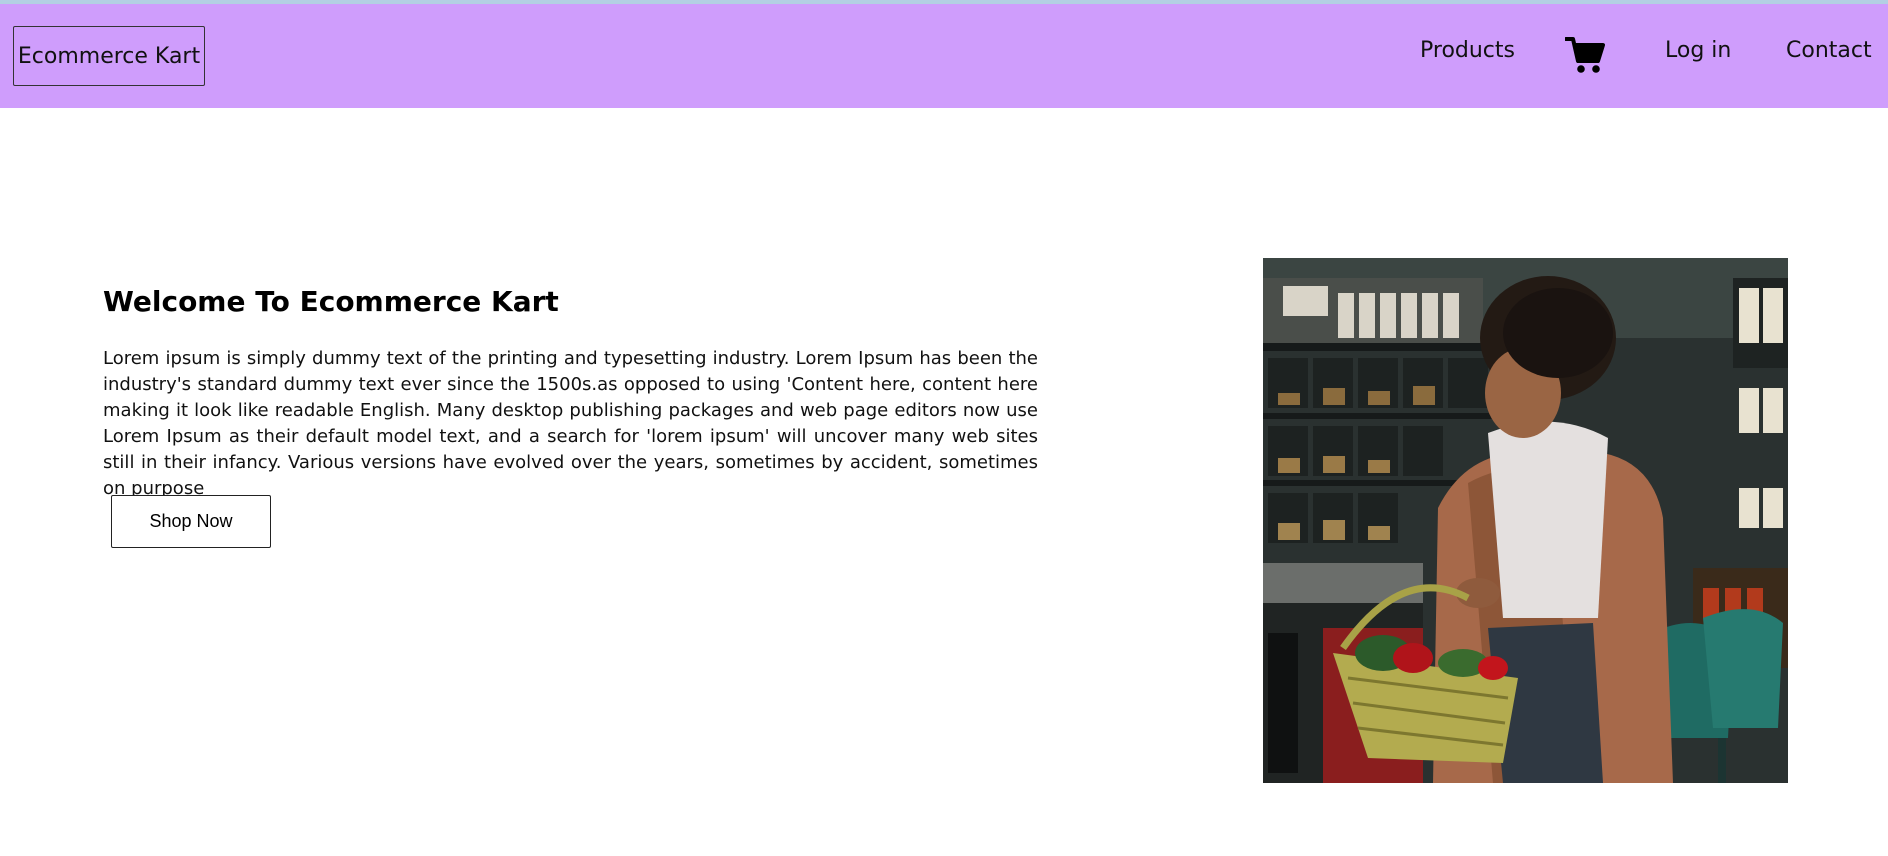 This screenshot has width=1888, height=856. Describe the element at coordinates (331, 301) in the screenshot. I see `hero-title: Welcome To Ecommerce Kart` at that location.